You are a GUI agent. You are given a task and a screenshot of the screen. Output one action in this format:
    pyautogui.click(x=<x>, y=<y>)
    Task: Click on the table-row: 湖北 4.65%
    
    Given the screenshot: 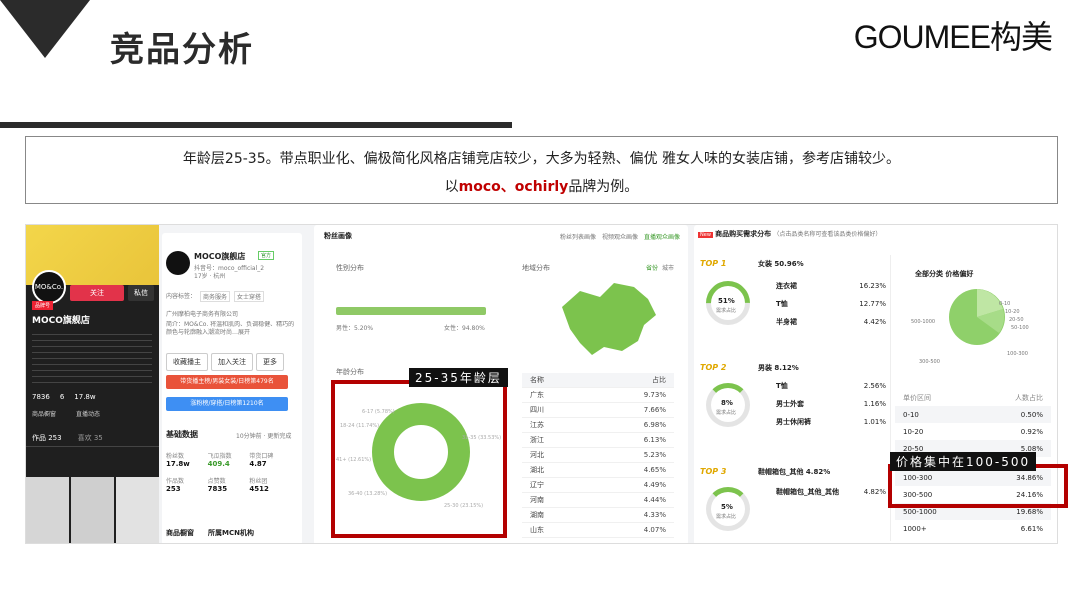 What is the action you would take?
    pyautogui.click(x=598, y=470)
    